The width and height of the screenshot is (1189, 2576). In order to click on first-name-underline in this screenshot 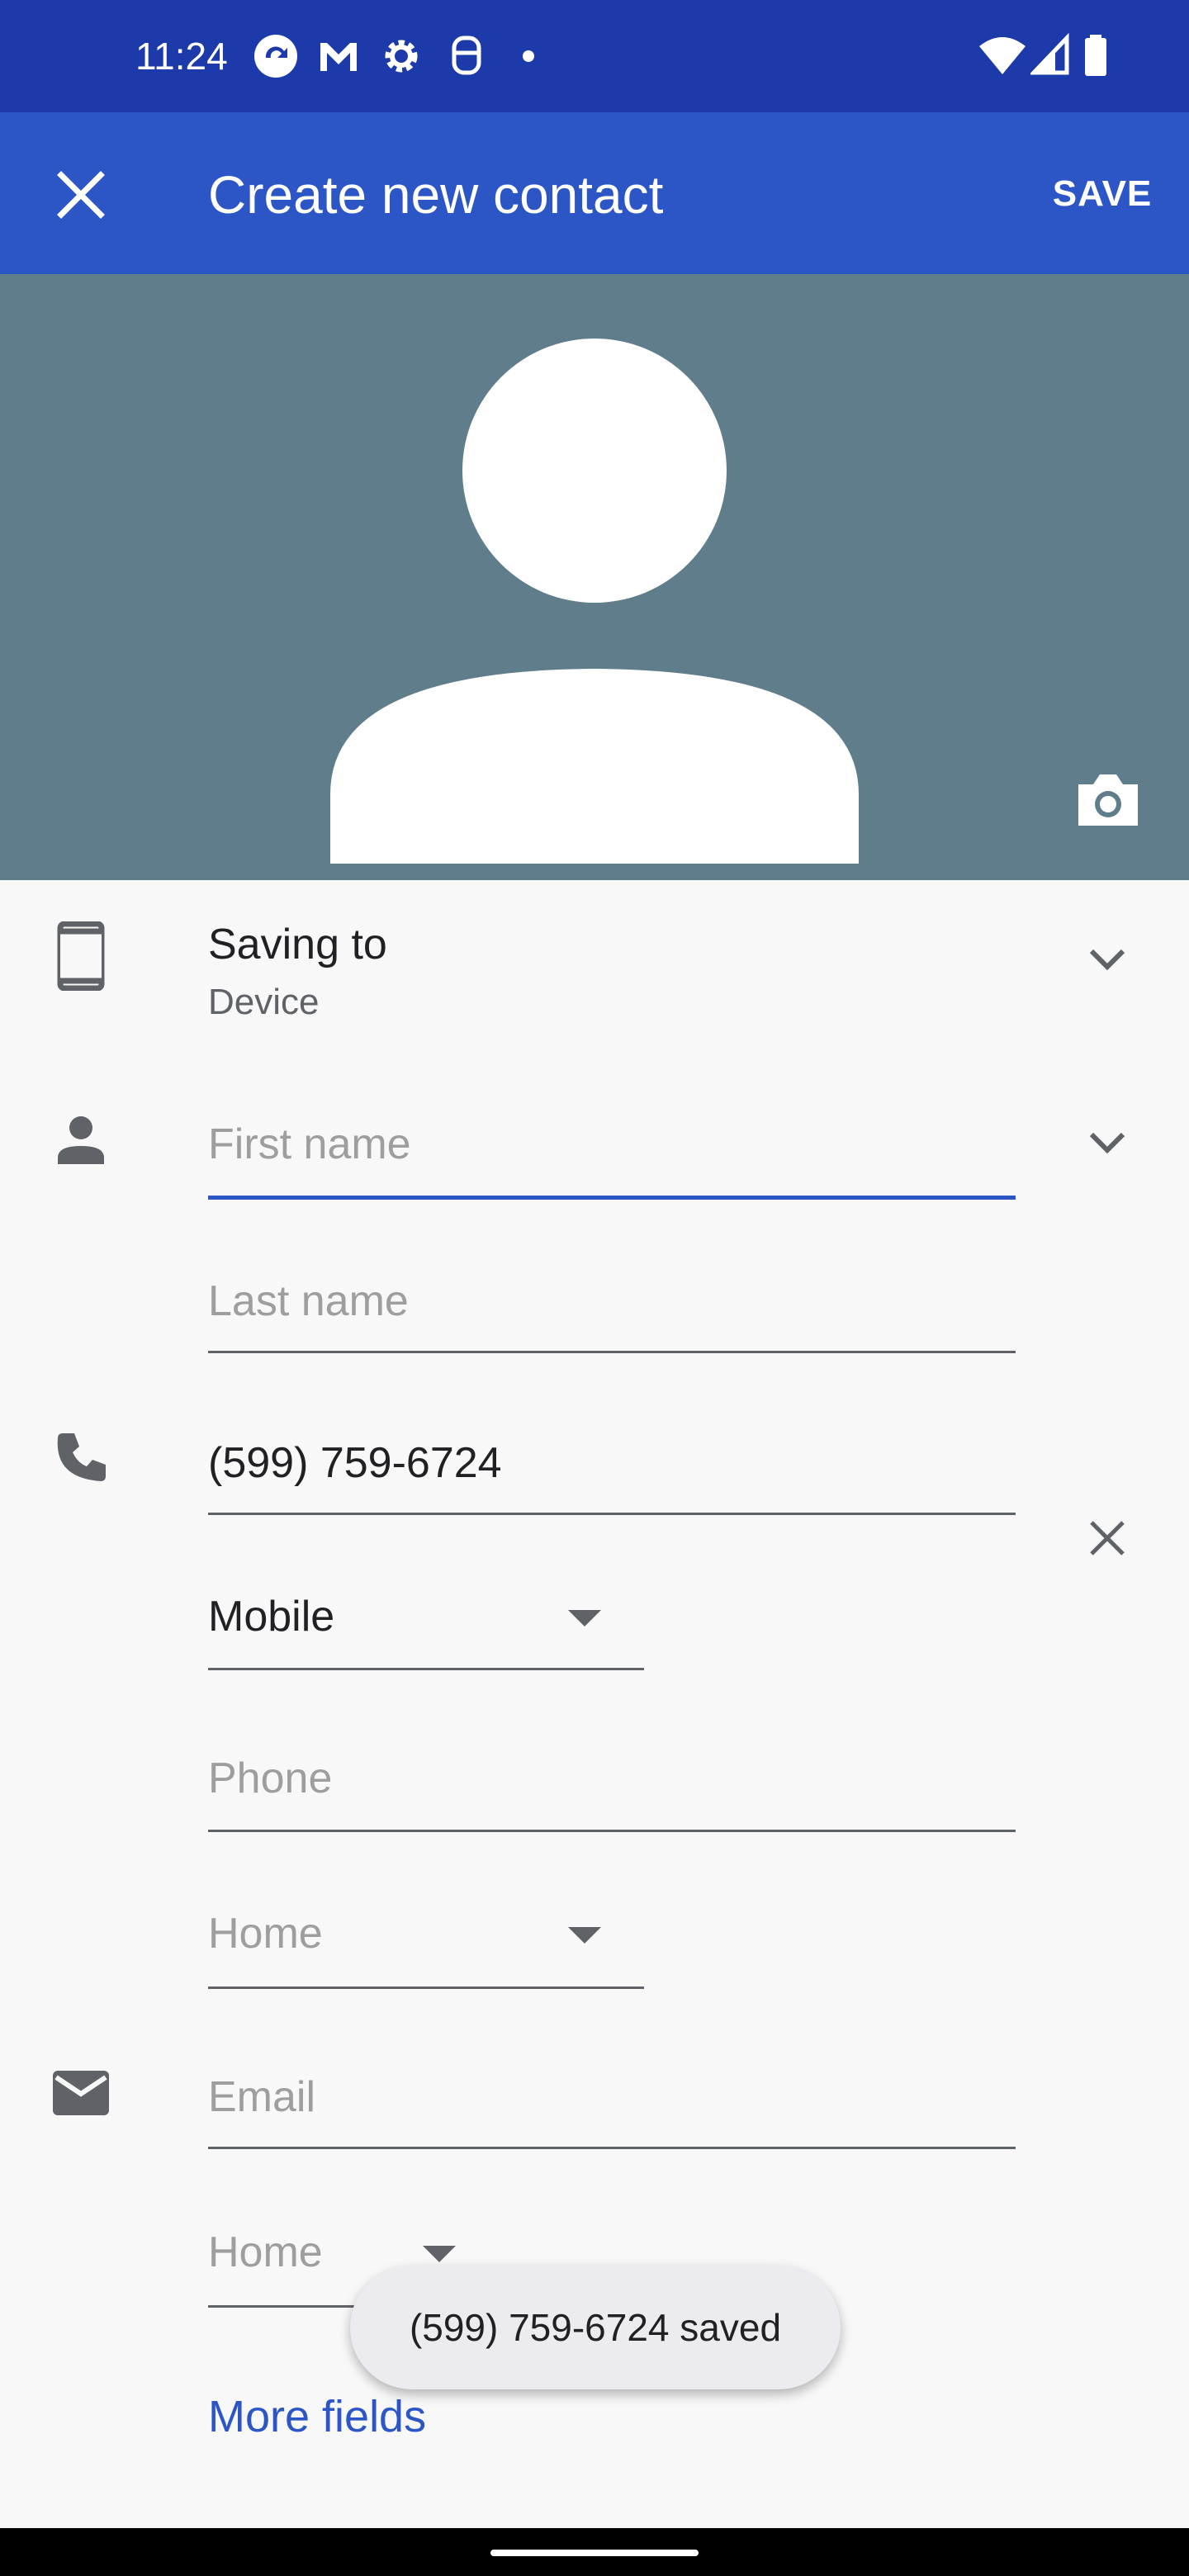, I will do `click(612, 1198)`.